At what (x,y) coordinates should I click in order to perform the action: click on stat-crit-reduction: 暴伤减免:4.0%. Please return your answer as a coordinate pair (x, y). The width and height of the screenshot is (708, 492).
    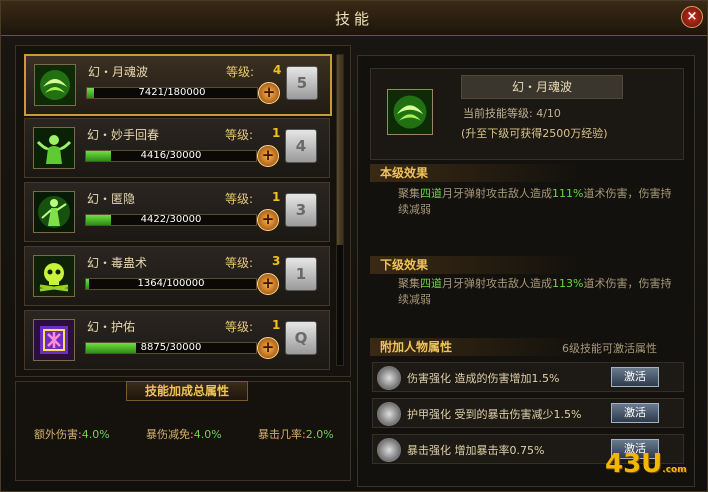
    Looking at the image, I should click on (184, 434).